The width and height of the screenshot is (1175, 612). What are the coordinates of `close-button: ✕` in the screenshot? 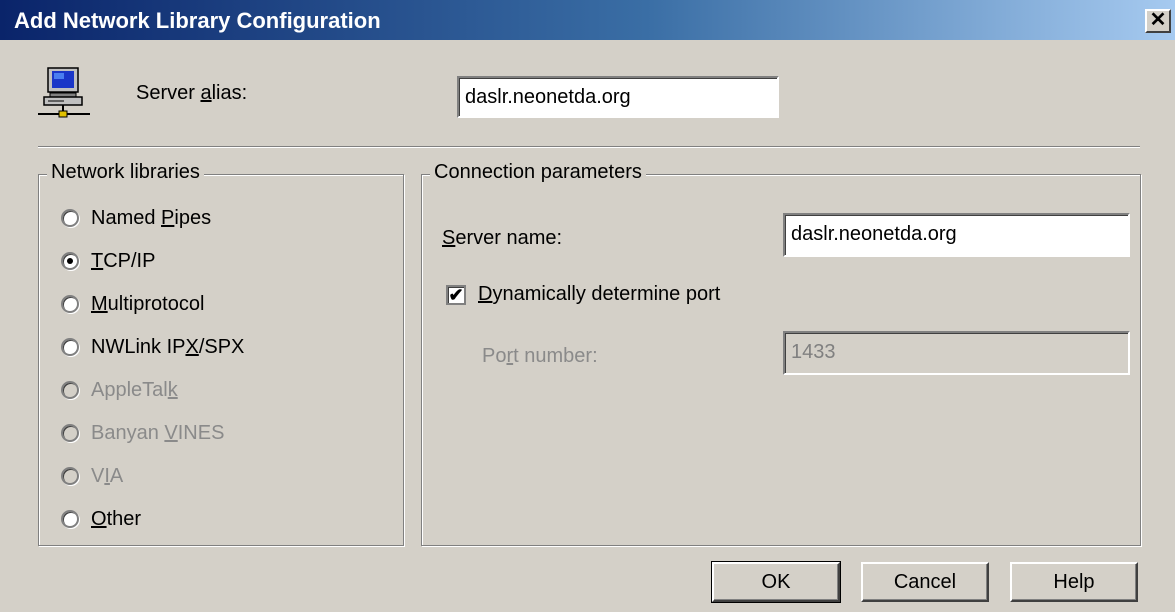 It's located at (1158, 21).